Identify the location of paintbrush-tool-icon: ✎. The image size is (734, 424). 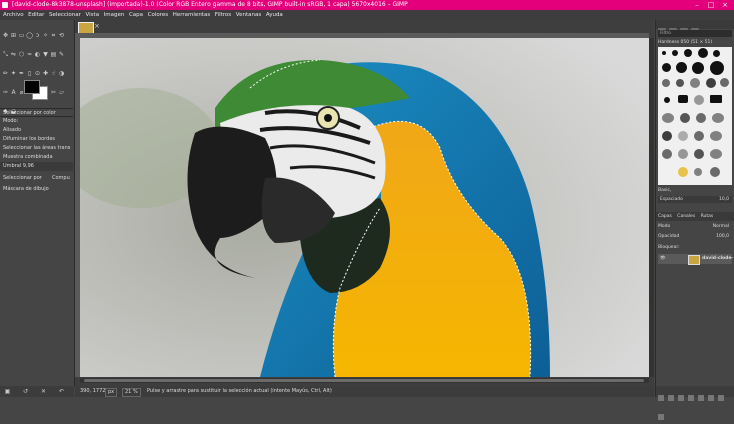
(61, 54).